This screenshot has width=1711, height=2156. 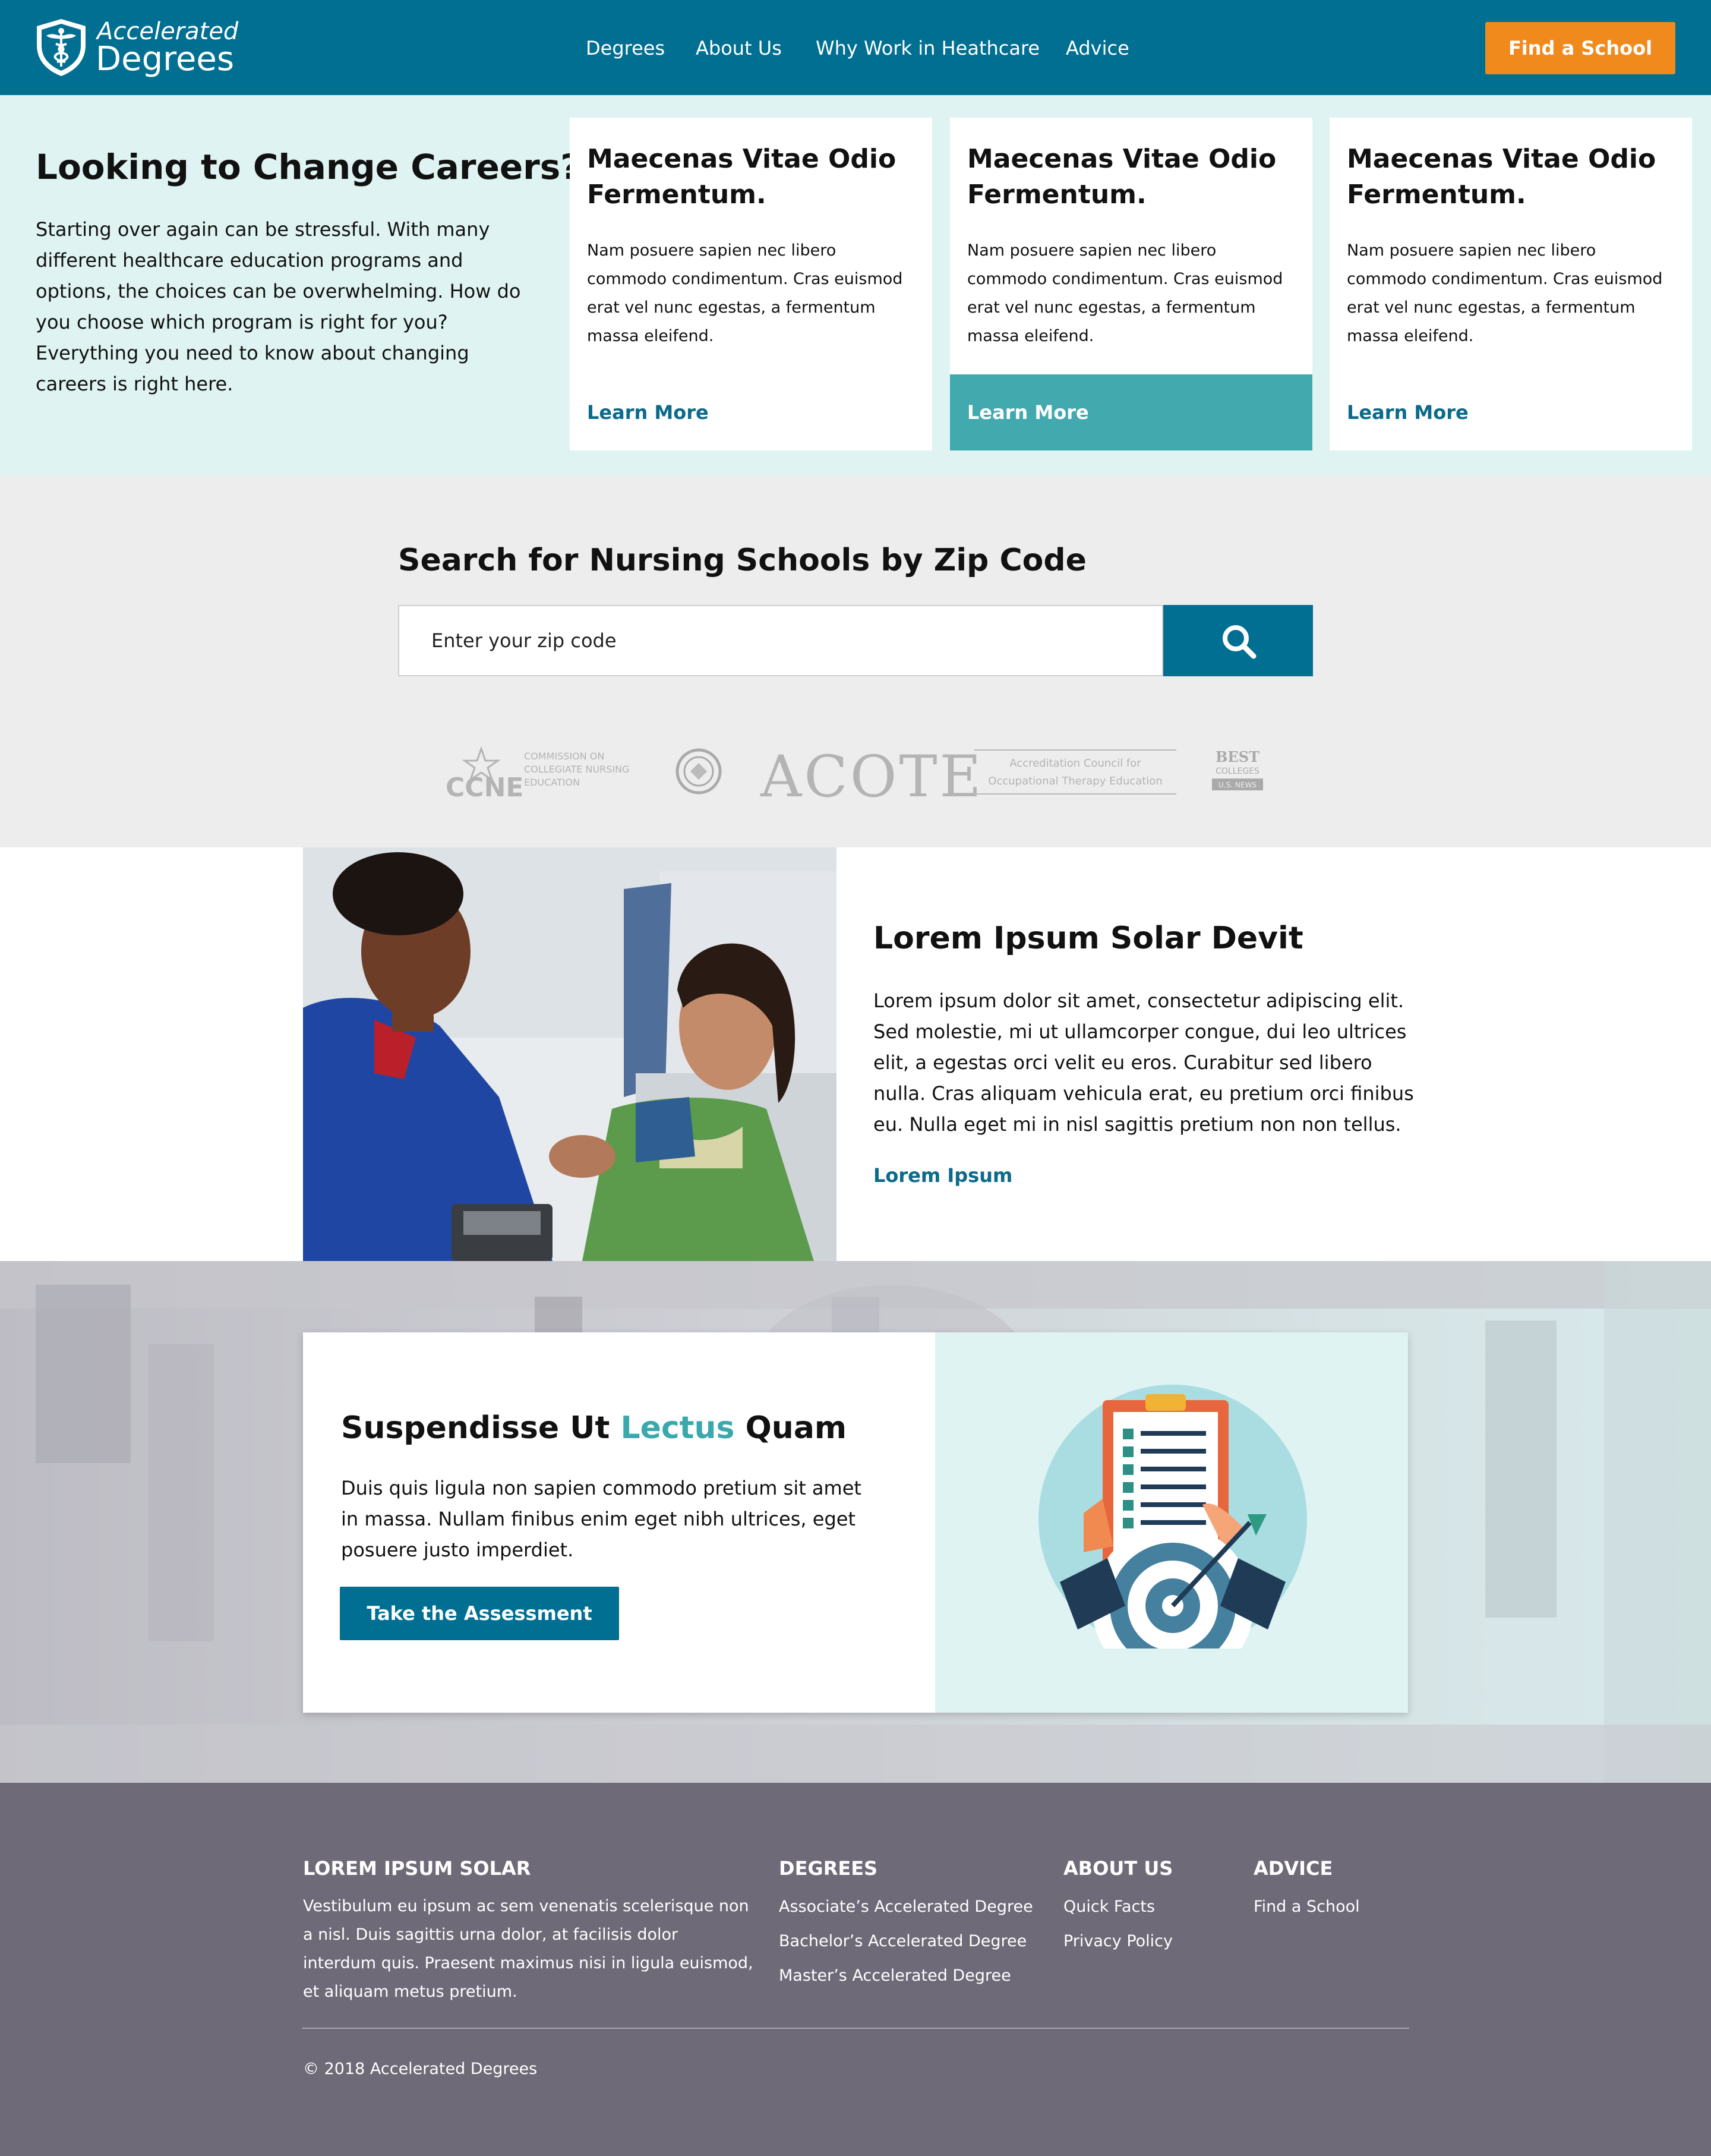 I want to click on acote-wordmark: ACOTE, so click(x=872, y=775).